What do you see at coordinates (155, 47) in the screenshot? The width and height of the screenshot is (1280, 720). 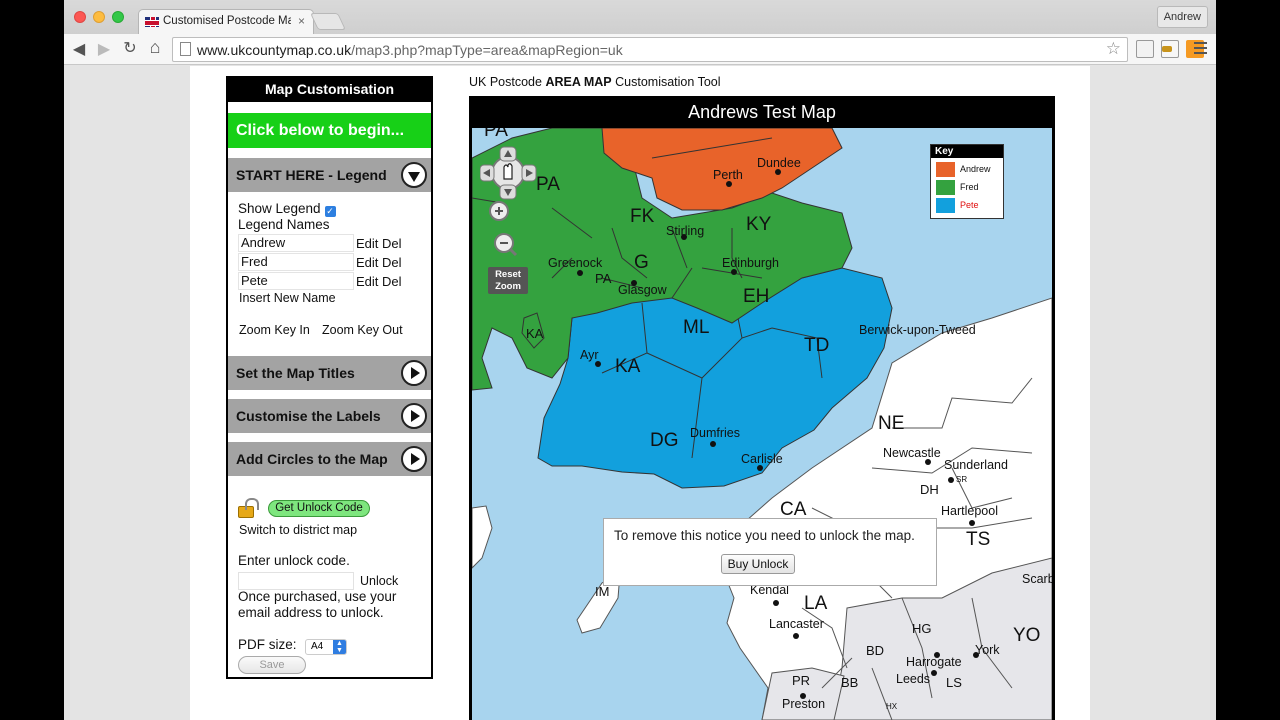 I see `home-icon: ⌂` at bounding box center [155, 47].